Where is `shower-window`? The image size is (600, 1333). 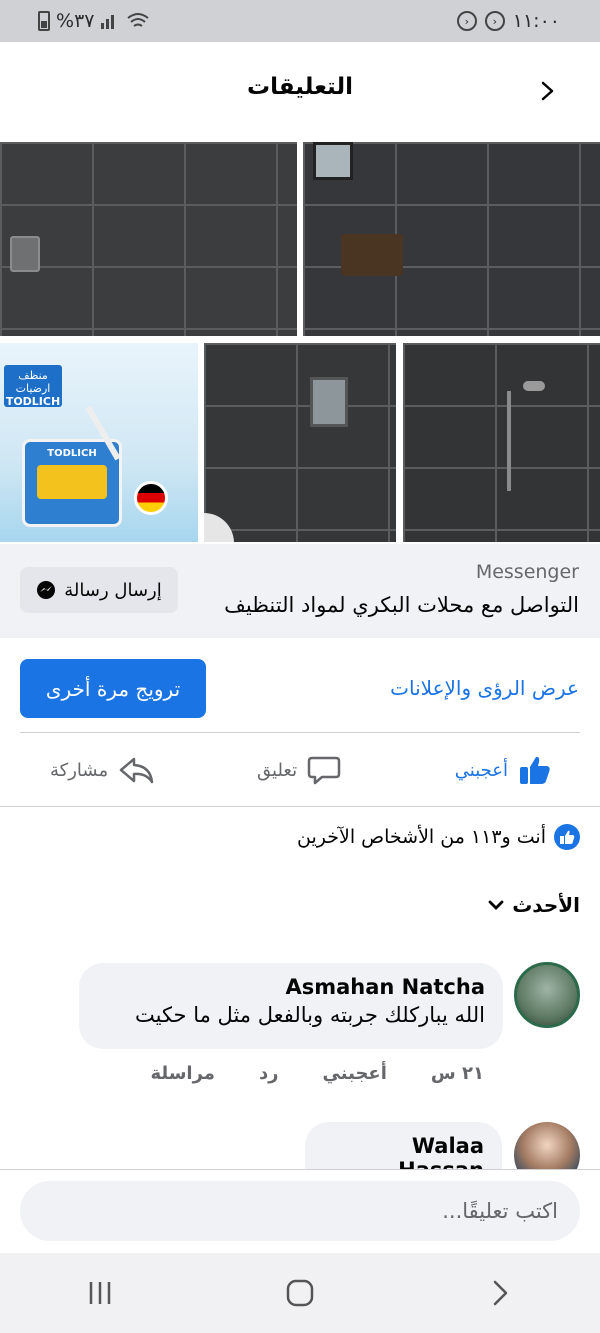 shower-window is located at coordinates (329, 402).